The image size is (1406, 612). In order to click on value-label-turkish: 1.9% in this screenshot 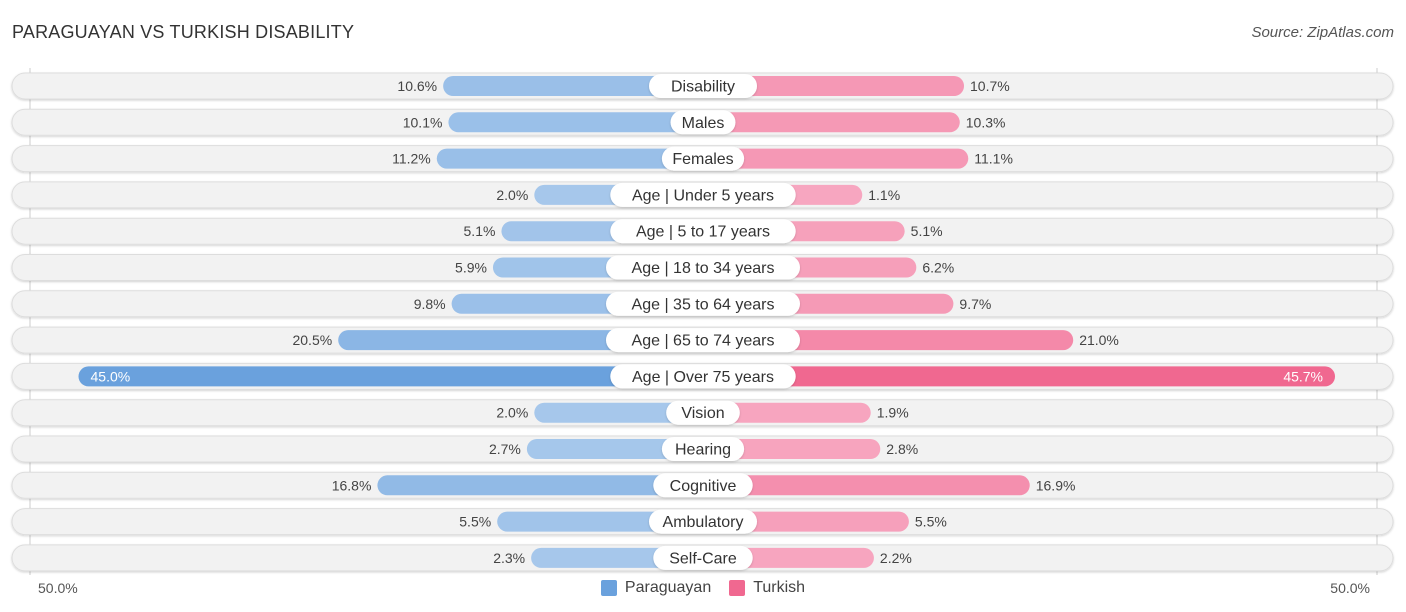, I will do `click(893, 413)`.